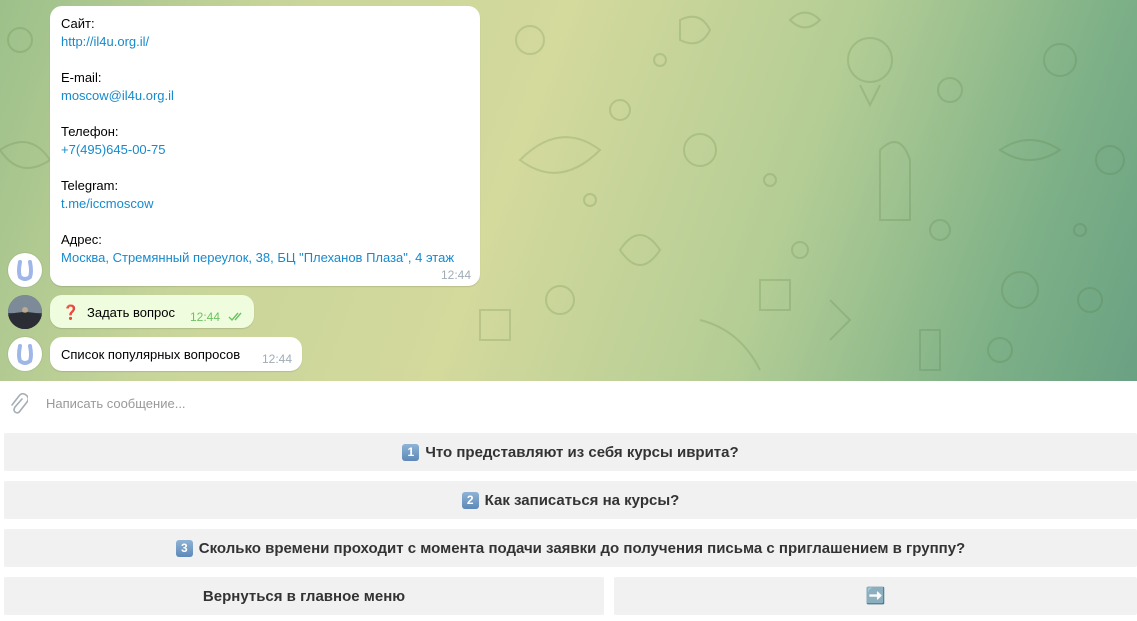 Image resolution: width=1137 pixels, height=621 pixels. What do you see at coordinates (107, 203) in the screenshot?
I see `telegram-link: t.me/iccmoscow` at bounding box center [107, 203].